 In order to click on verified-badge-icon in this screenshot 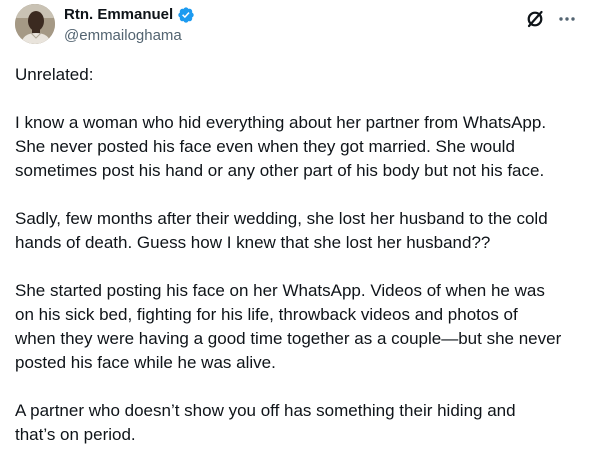, I will do `click(186, 15)`.